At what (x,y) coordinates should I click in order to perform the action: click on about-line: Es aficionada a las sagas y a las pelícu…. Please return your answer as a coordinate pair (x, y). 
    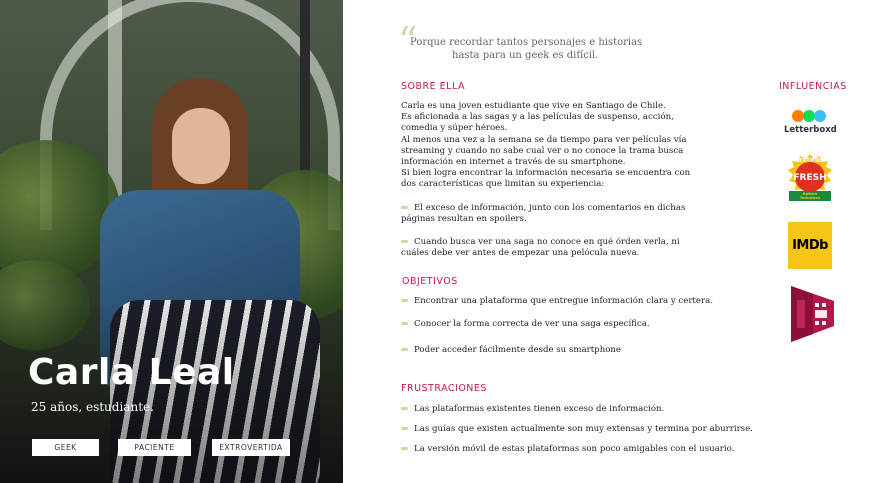
    Looking at the image, I should click on (537, 117).